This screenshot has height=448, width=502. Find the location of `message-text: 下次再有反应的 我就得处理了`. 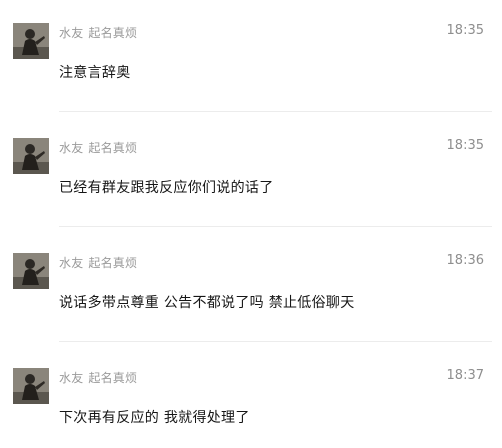

message-text: 下次再有反应的 我就得处理了 is located at coordinates (154, 418).